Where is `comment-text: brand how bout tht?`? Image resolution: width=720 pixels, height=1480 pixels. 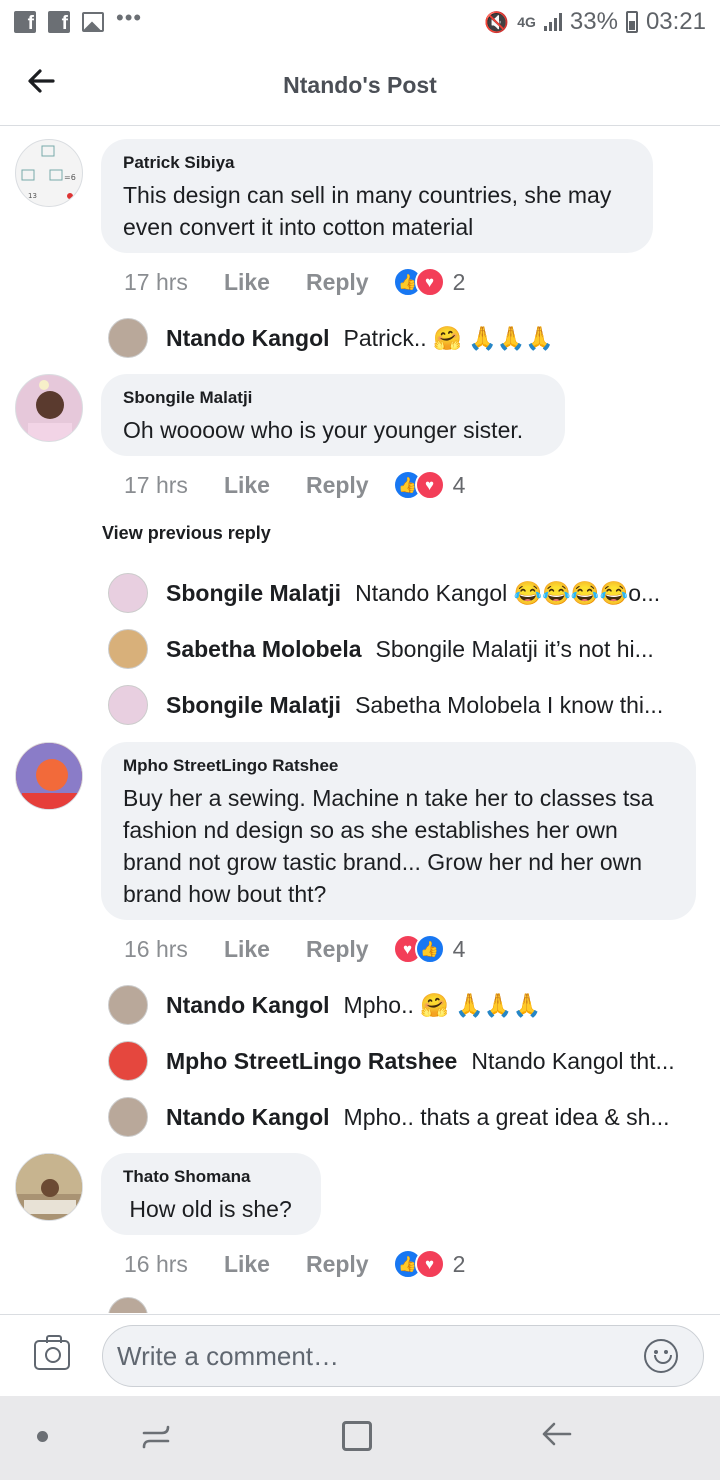 comment-text: brand how bout tht? is located at coordinates (225, 894).